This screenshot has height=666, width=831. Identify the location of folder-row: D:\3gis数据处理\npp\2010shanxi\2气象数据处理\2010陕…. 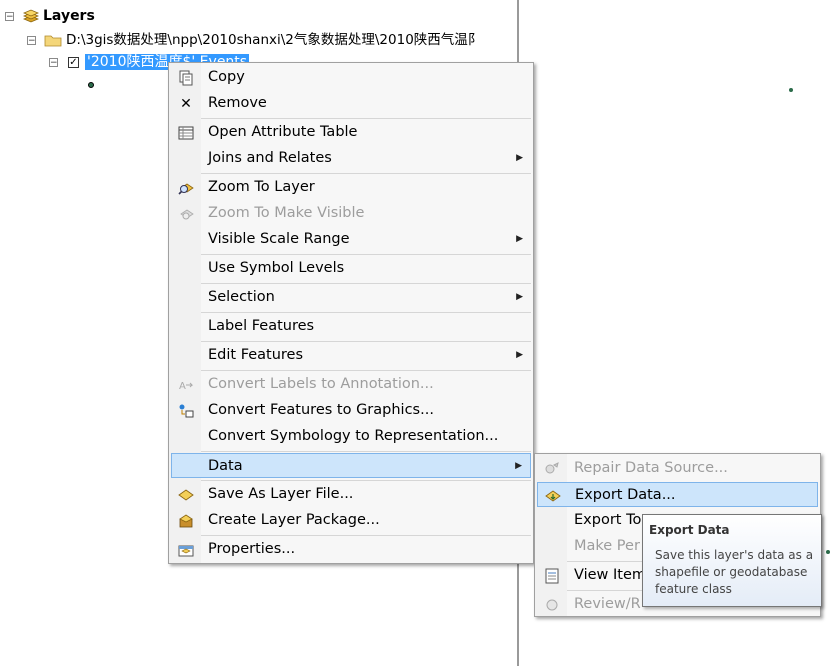
(279, 40).